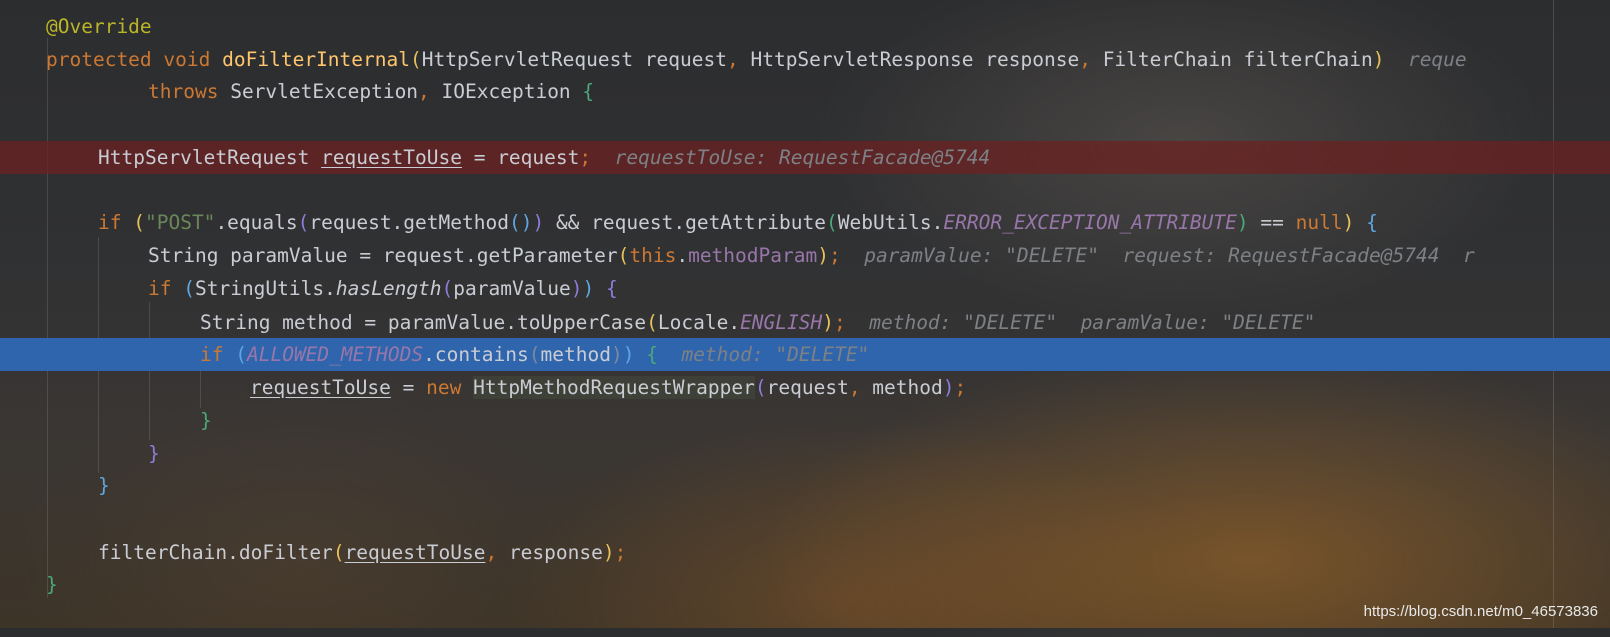  I want to click on class-ref: StringUtils., so click(265, 288).